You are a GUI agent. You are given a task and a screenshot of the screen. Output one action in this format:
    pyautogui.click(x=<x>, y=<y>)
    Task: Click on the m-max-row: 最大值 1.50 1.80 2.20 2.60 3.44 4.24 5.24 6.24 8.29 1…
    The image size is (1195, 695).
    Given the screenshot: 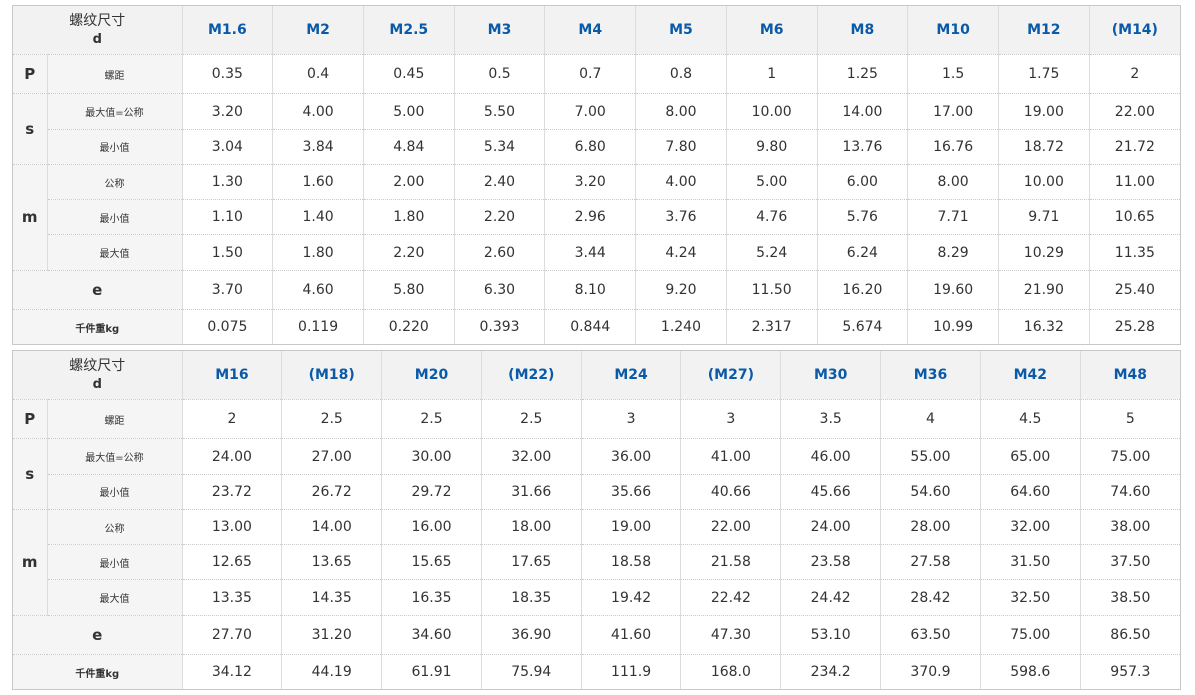 What is the action you would take?
    pyautogui.click(x=596, y=252)
    